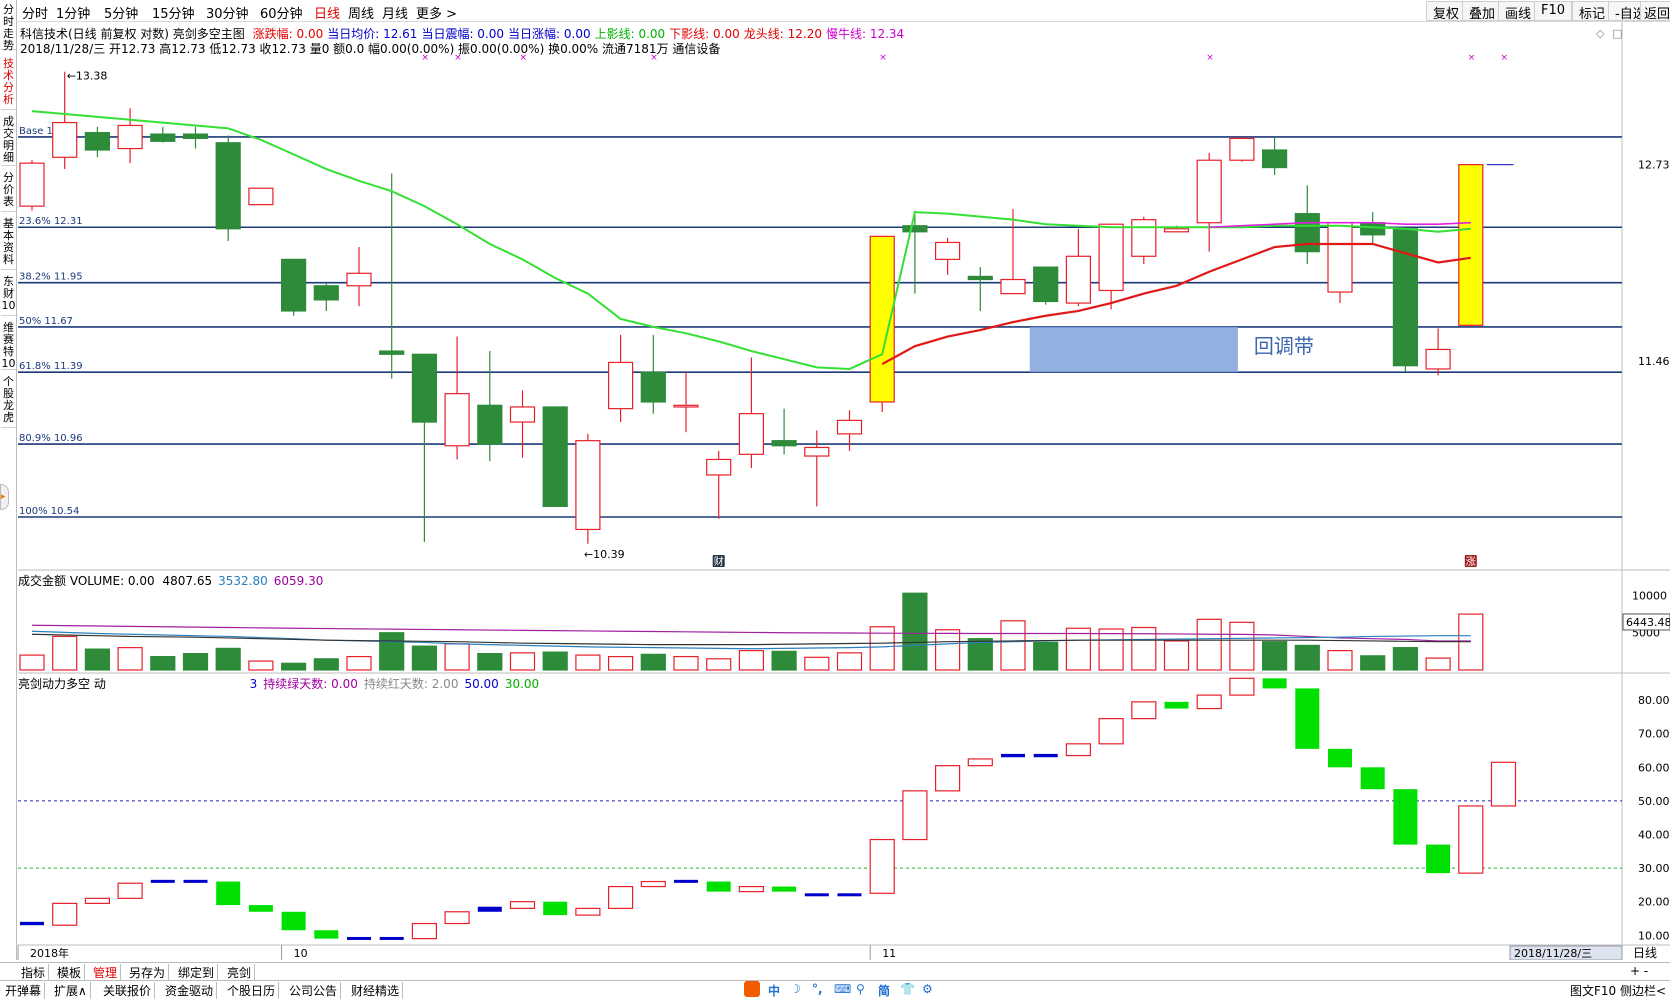 Image resolution: width=1670 pixels, height=999 pixels. What do you see at coordinates (884, 990) in the screenshot?
I see `toolbar-icon-5: 简` at bounding box center [884, 990].